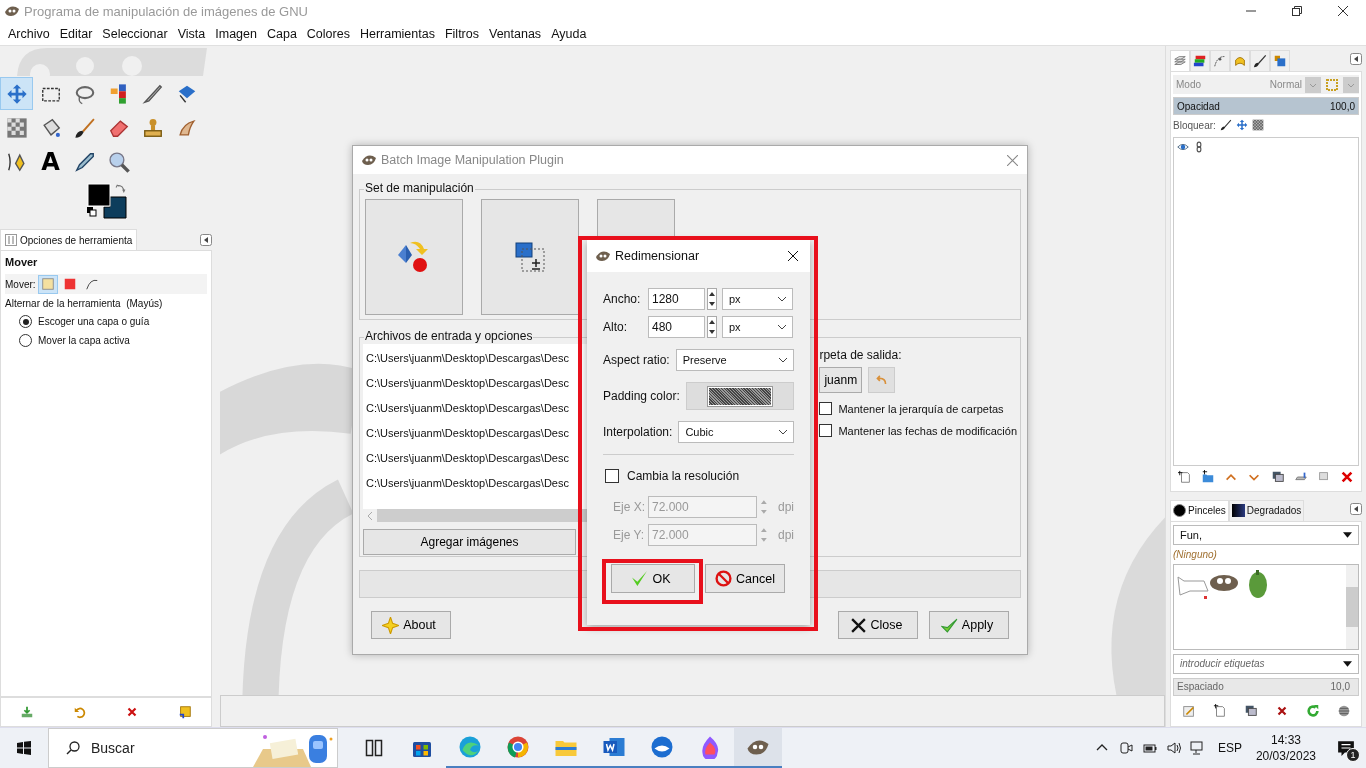  What do you see at coordinates (1280, 61) in the screenshot?
I see `images-tab` at bounding box center [1280, 61].